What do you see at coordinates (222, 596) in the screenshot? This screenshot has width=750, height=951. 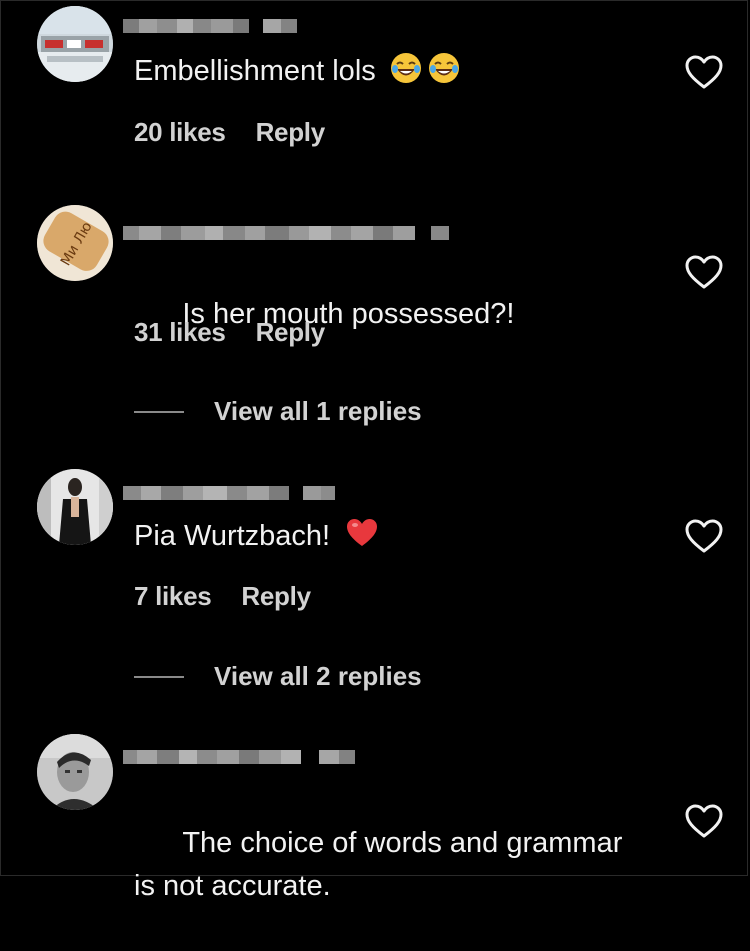 I see `comment-meta: 7 likes Reply` at bounding box center [222, 596].